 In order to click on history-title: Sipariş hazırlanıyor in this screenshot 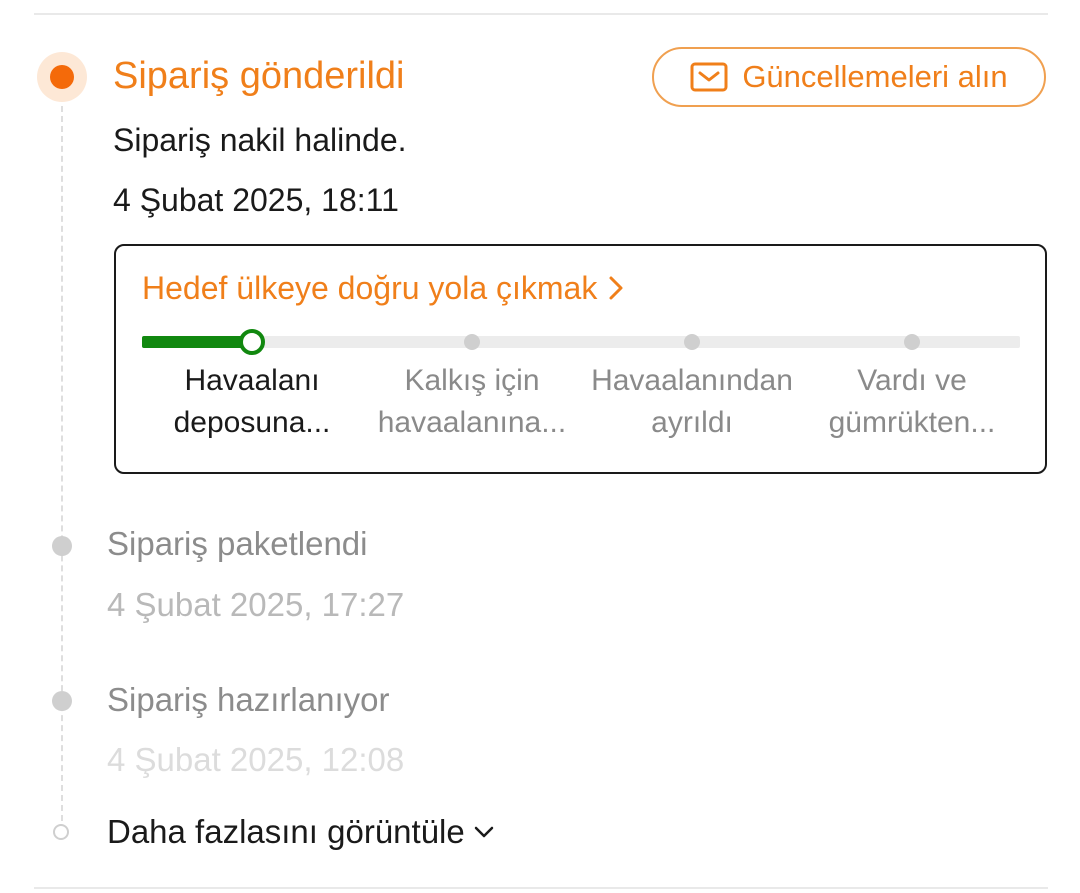, I will do `click(248, 699)`.